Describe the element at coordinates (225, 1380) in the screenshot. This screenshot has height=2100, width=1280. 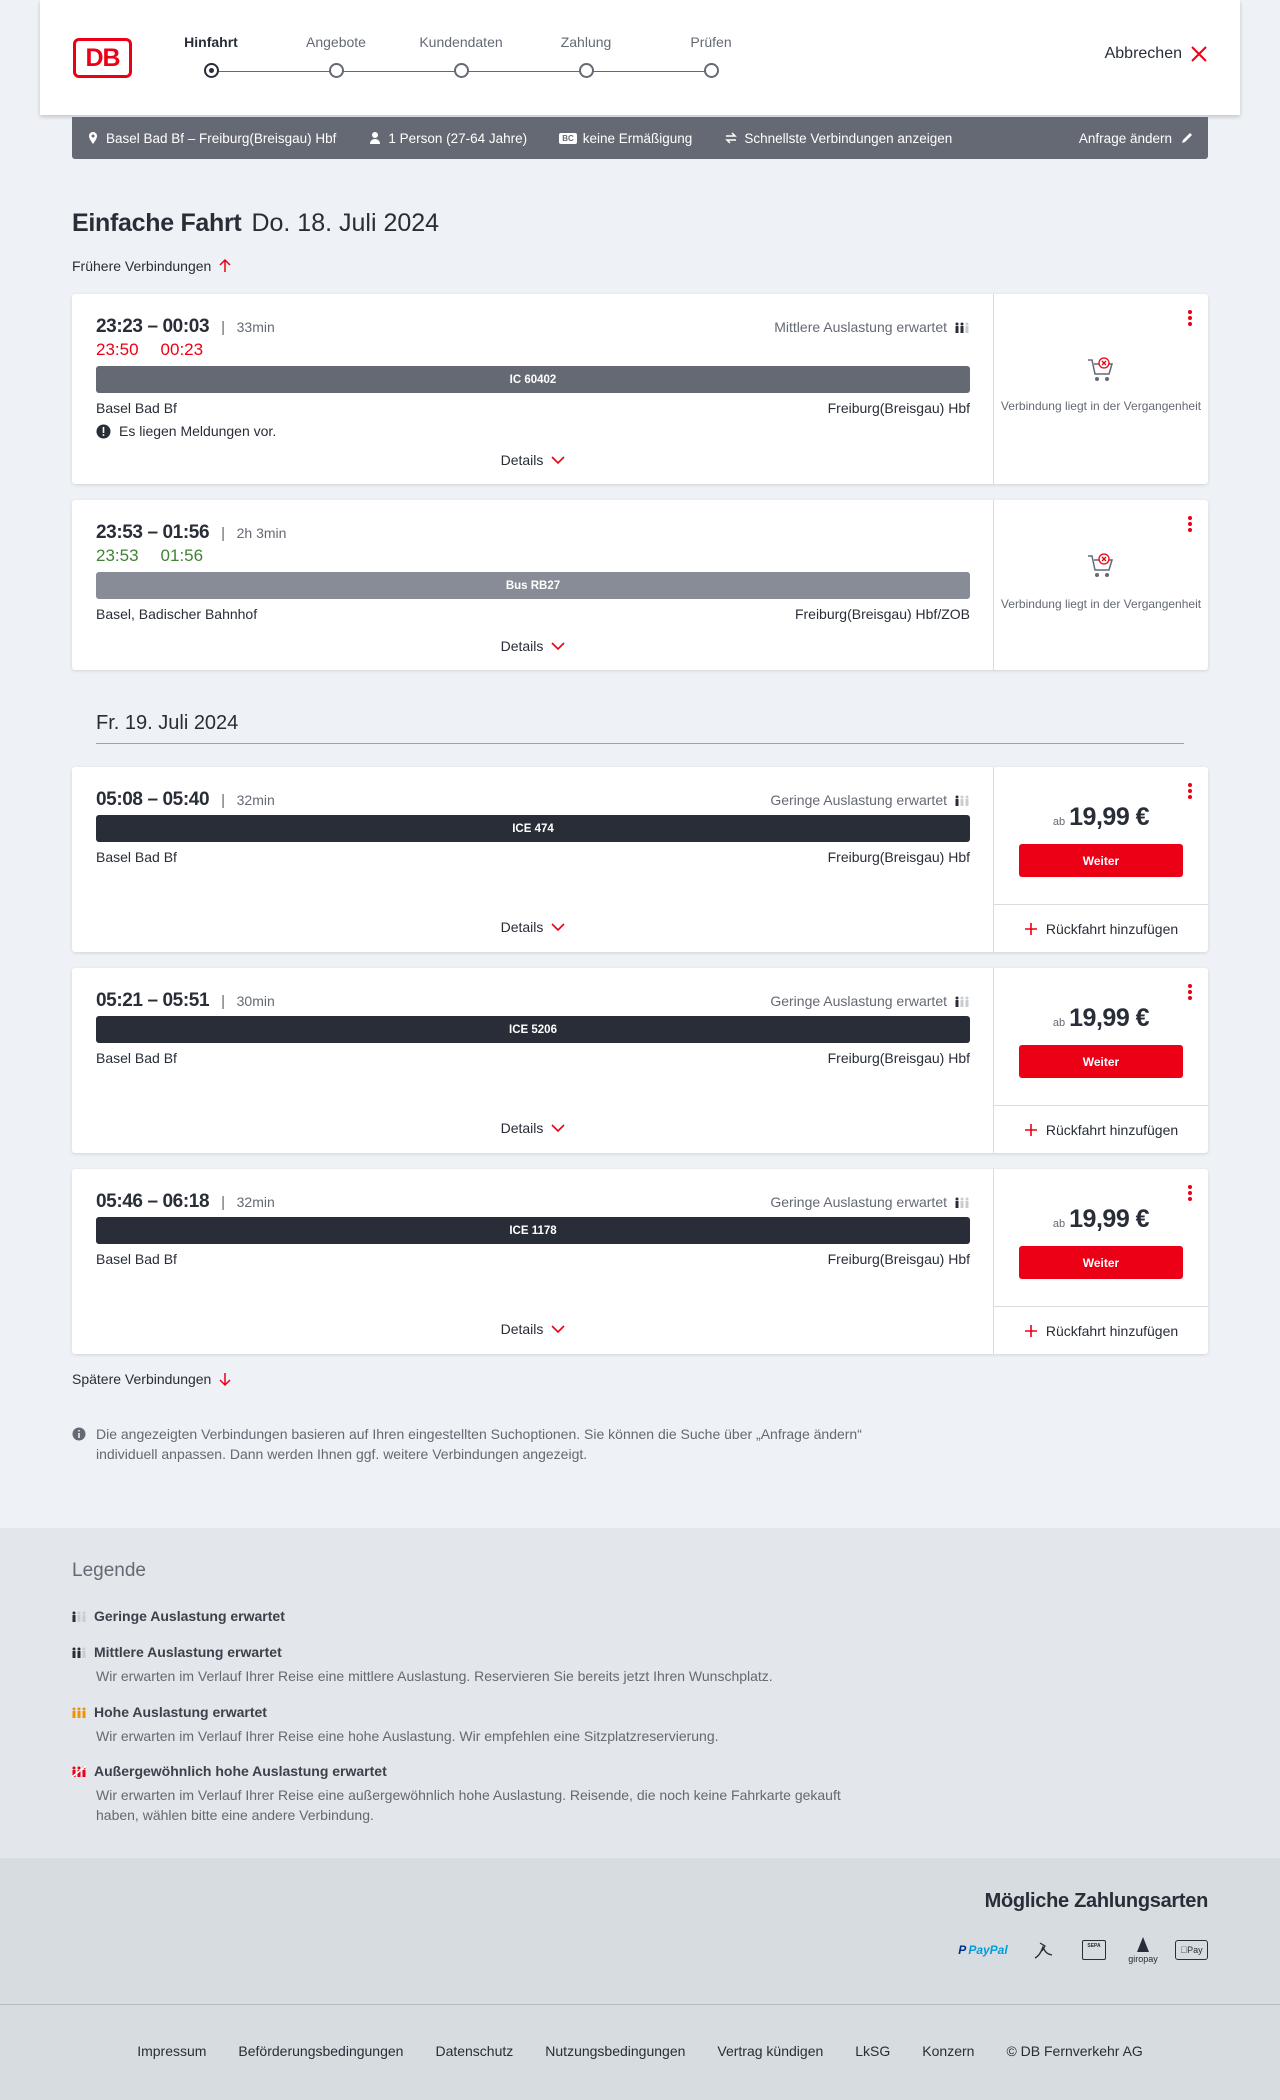
I see `arrow-down-icon` at that location.